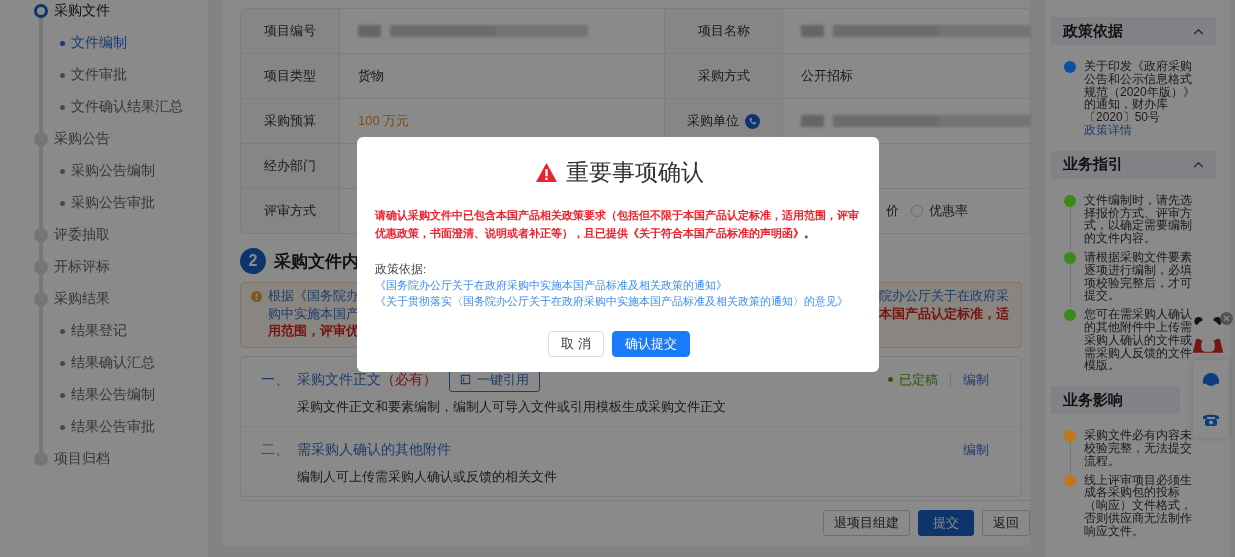  Describe the element at coordinates (82, 459) in the screenshot. I see `step-label: 项目归档` at that location.